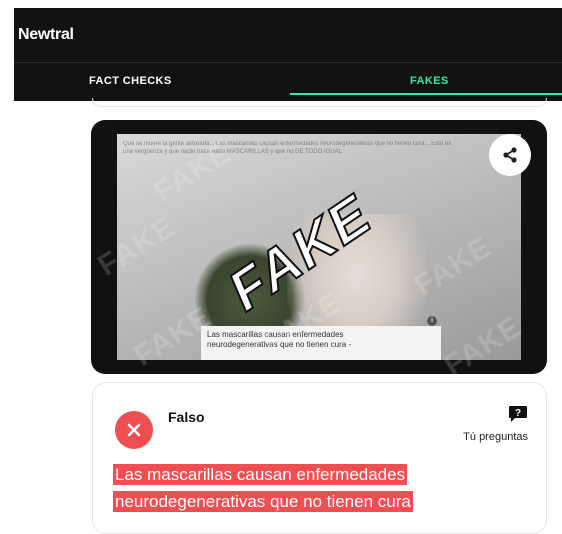  I want to click on question-chat-icon: ?, so click(518, 414).